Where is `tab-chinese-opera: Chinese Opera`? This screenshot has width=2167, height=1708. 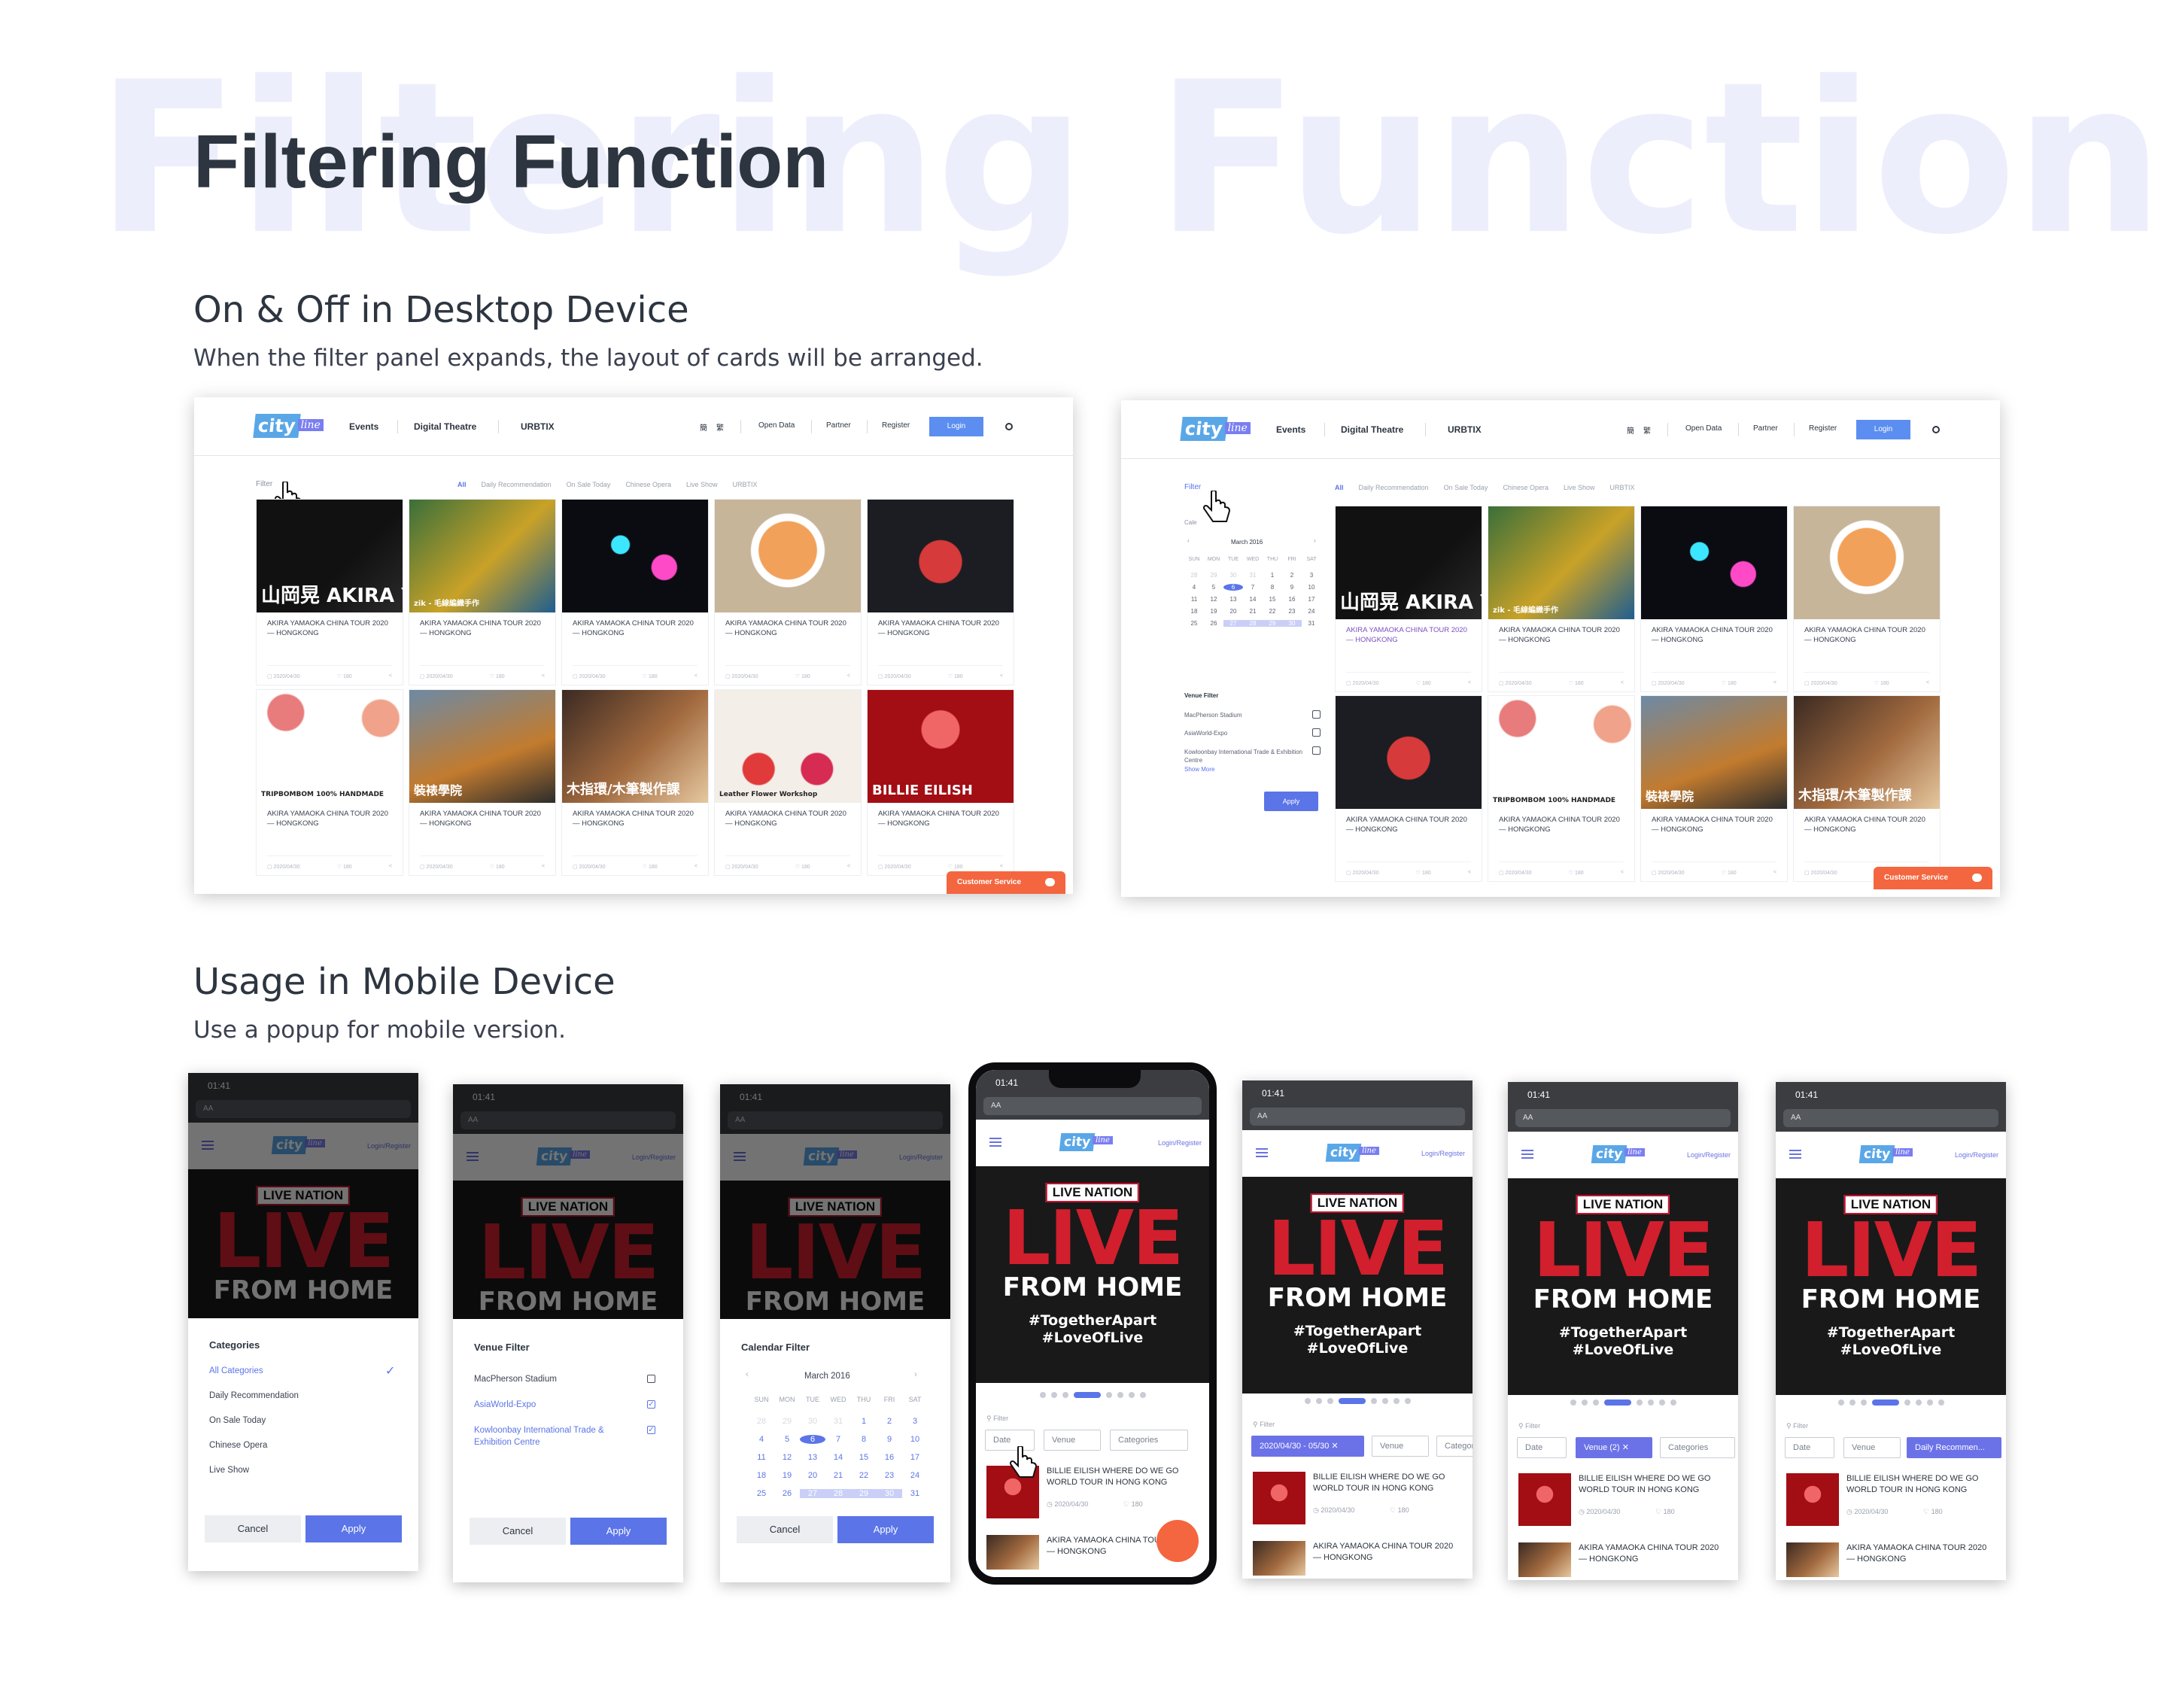 tab-chinese-opera: Chinese Opera is located at coordinates (648, 485).